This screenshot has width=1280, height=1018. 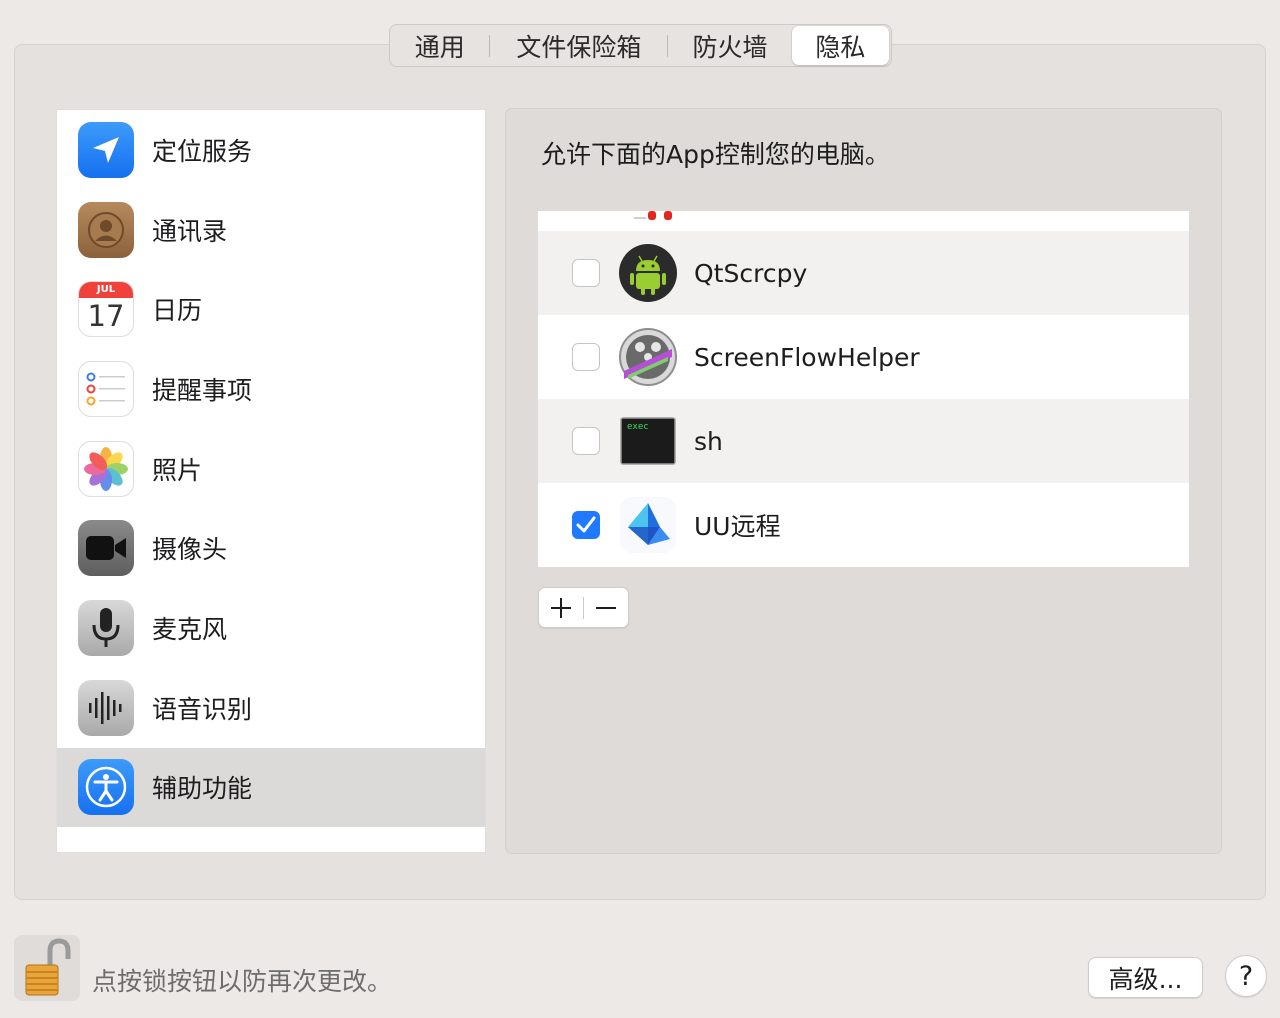 I want to click on sidebar-item-microphone: 麦克风, so click(x=271, y=628).